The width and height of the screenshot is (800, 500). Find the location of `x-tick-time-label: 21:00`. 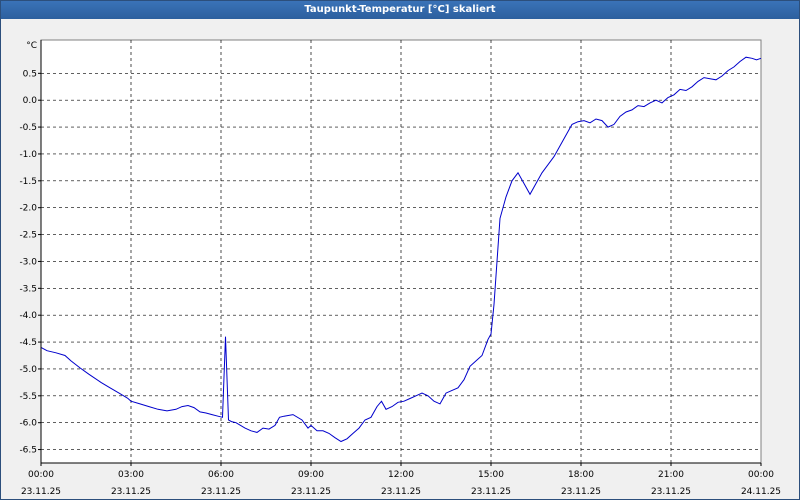

x-tick-time-label: 21:00 is located at coordinates (671, 475).